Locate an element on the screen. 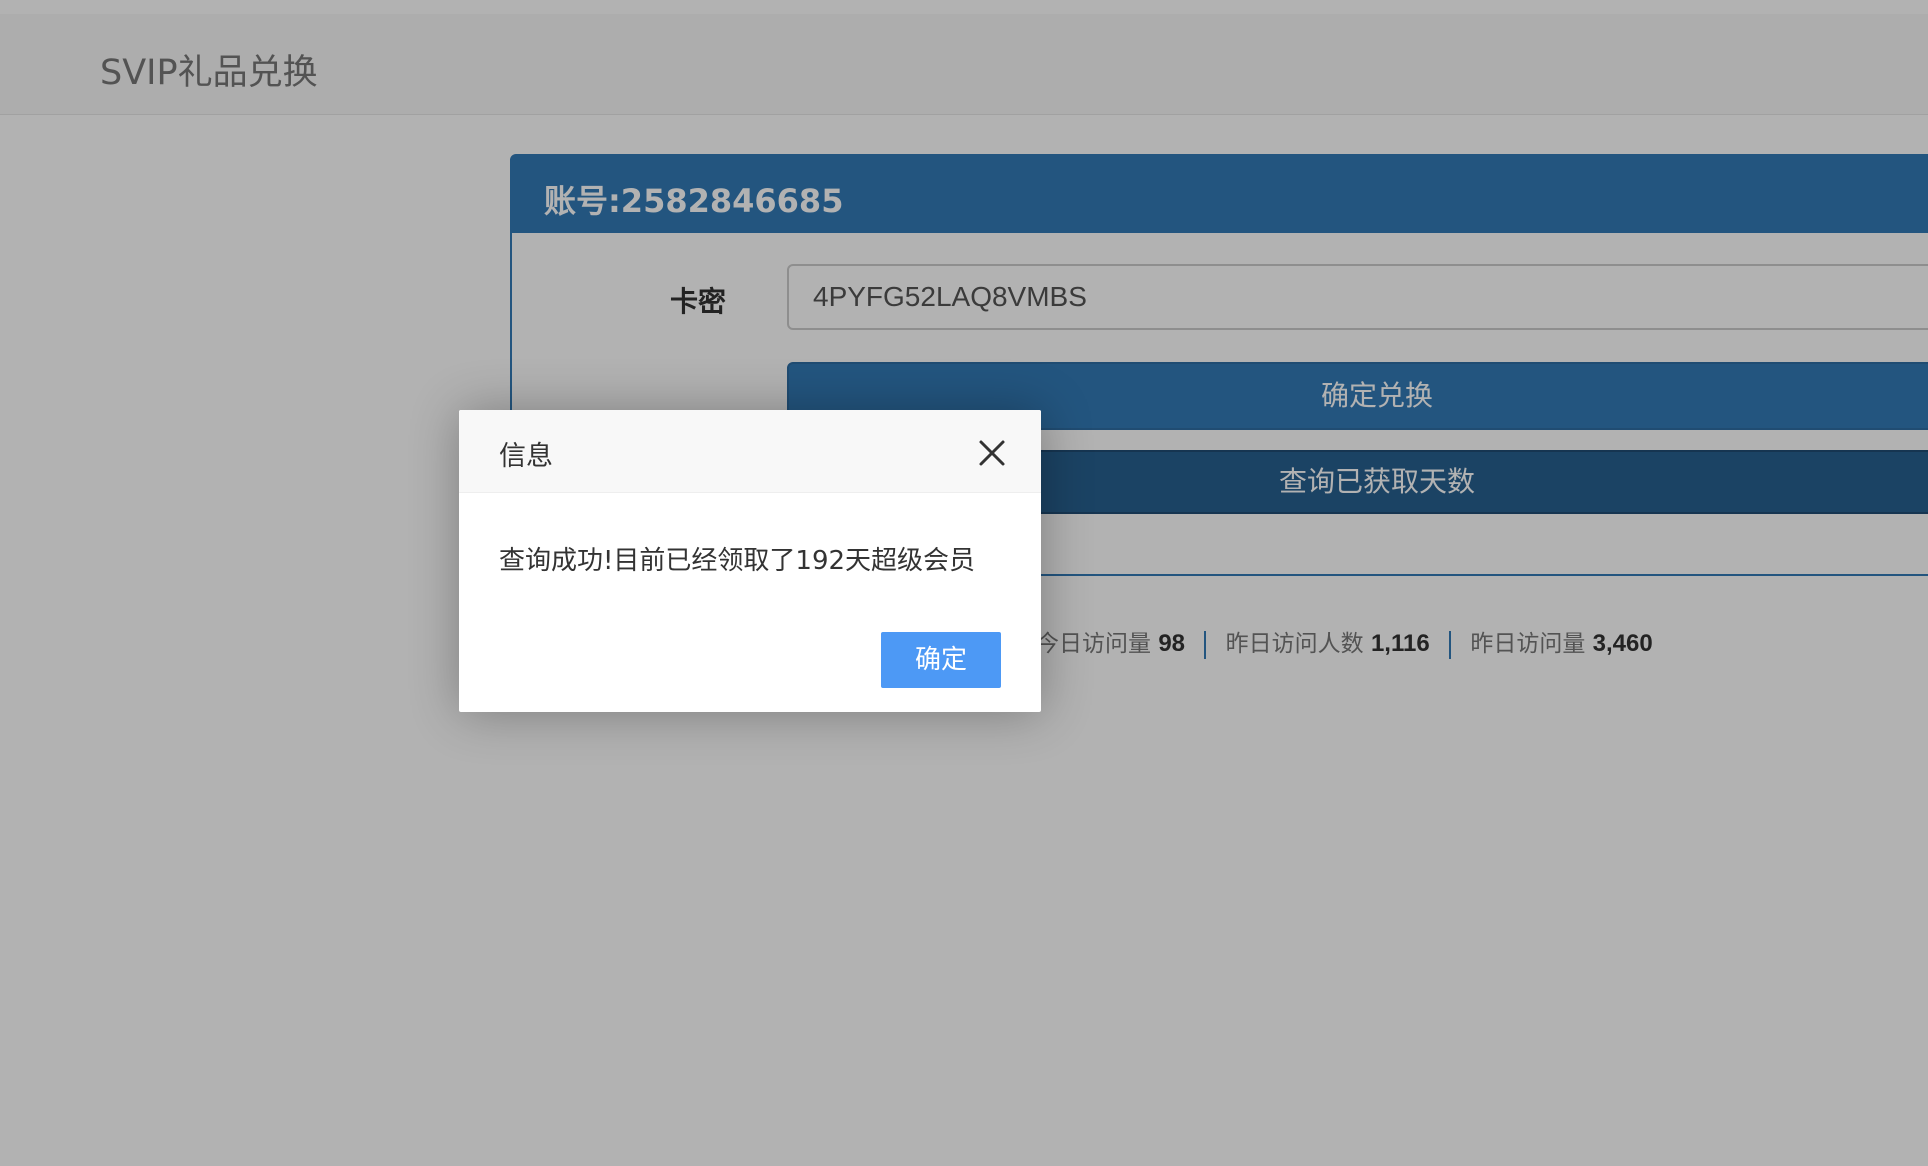  dialog-message: 查询成功!目前已经领取了192天超级会员 is located at coordinates (737, 561).